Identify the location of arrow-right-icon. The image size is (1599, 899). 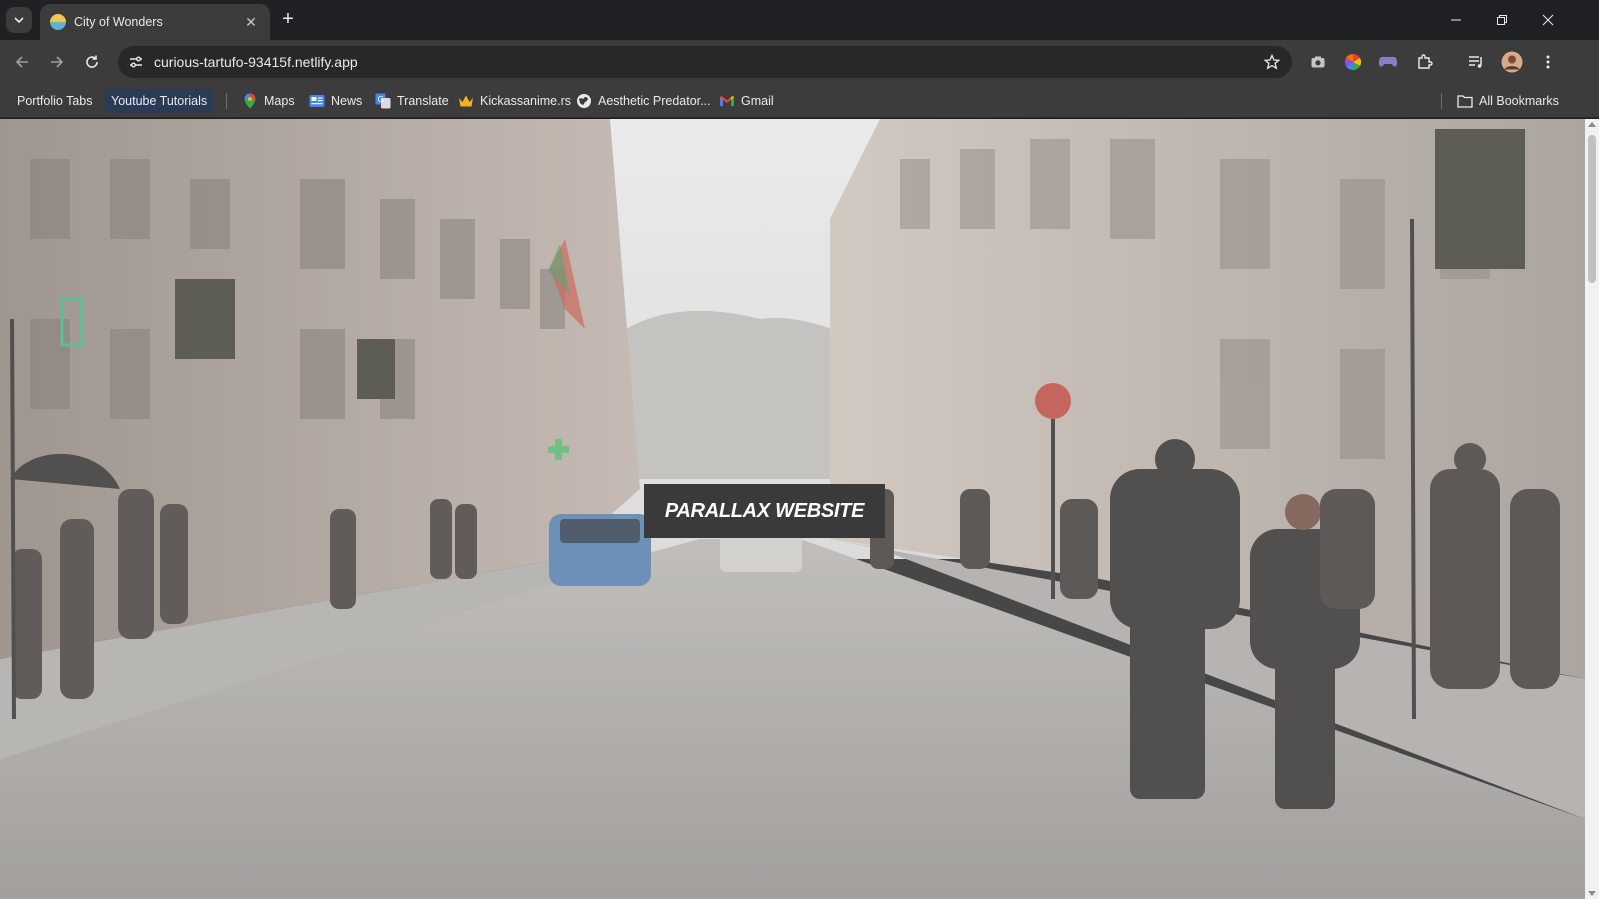
(57, 62).